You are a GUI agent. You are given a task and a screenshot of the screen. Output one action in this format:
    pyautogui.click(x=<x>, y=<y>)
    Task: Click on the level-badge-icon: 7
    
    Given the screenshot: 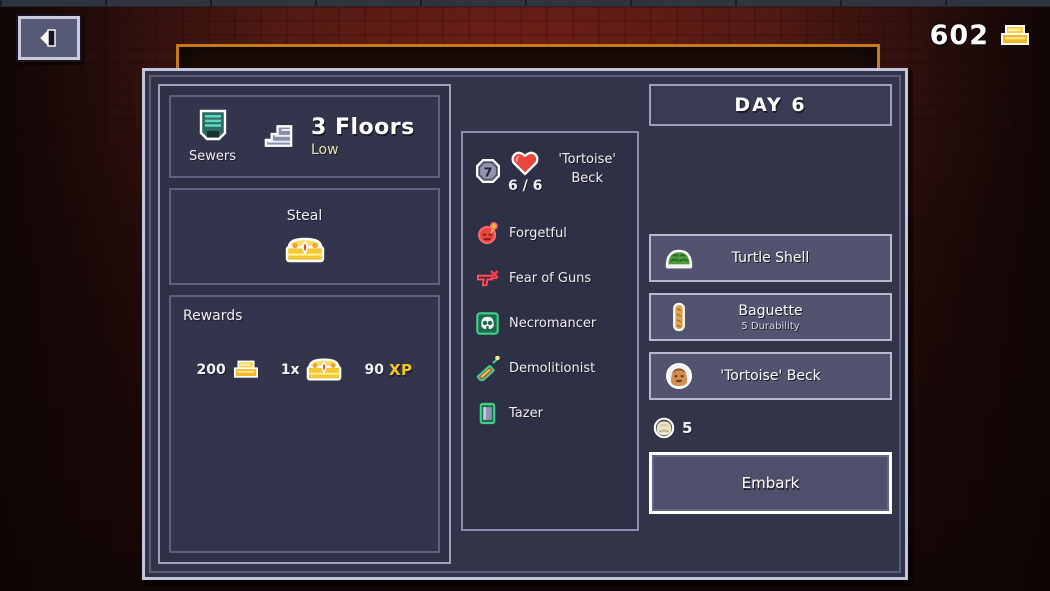 What is the action you would take?
    pyautogui.click(x=488, y=171)
    